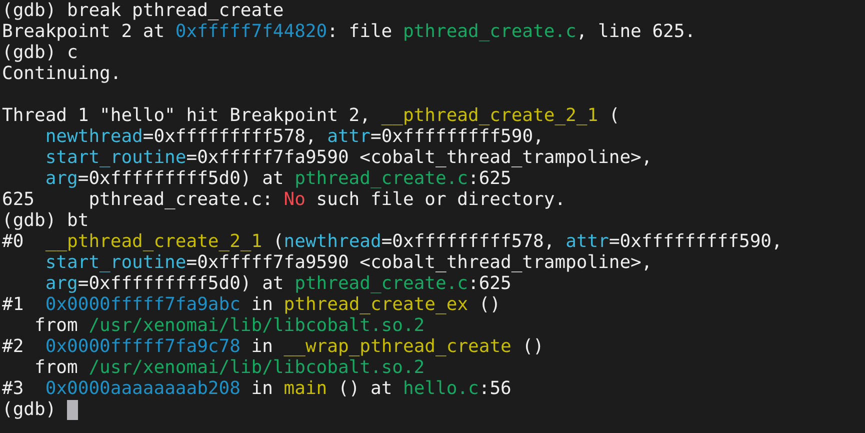 The height and width of the screenshot is (433, 865). Describe the element at coordinates (294, 136) in the screenshot. I see `terminal-line: newthread=0xfffffffff578, attr=0xfffffffff590,` at that location.